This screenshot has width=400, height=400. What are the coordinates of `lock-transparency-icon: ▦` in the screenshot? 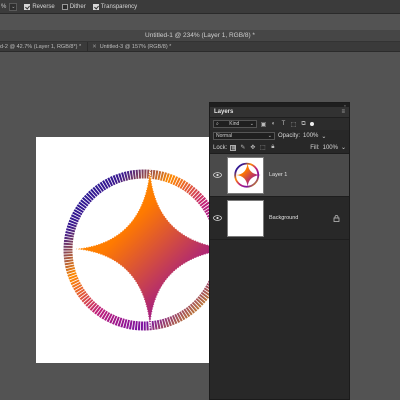 It's located at (233, 147).